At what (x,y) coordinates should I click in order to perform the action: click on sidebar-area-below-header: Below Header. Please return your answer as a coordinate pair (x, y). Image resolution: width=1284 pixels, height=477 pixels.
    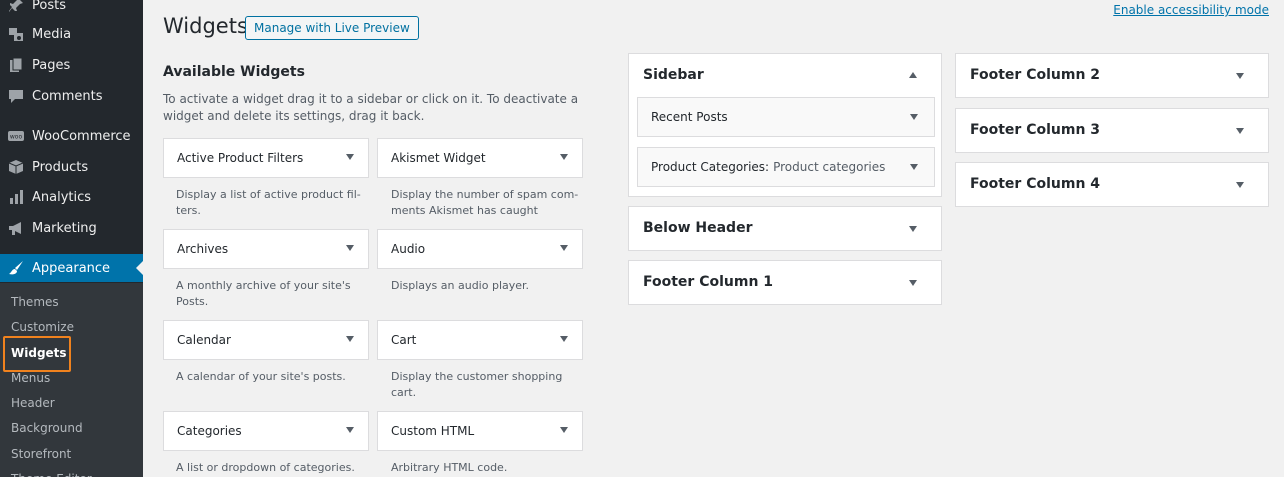
    Looking at the image, I should click on (785, 228).